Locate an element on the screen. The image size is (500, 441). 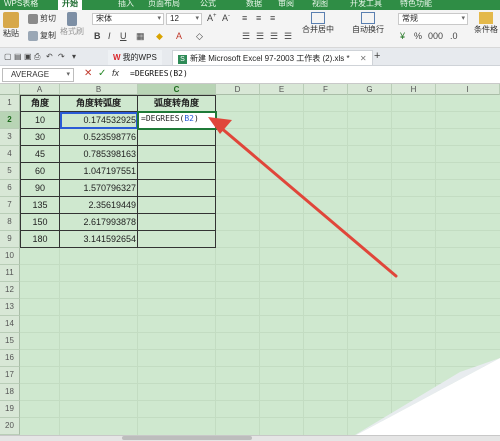
column-header-e: E is located at coordinates (282, 89).